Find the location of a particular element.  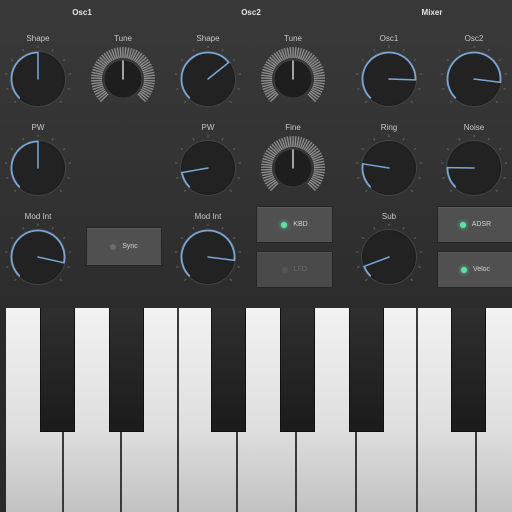

osc2-tune-knob is located at coordinates (293, 79).